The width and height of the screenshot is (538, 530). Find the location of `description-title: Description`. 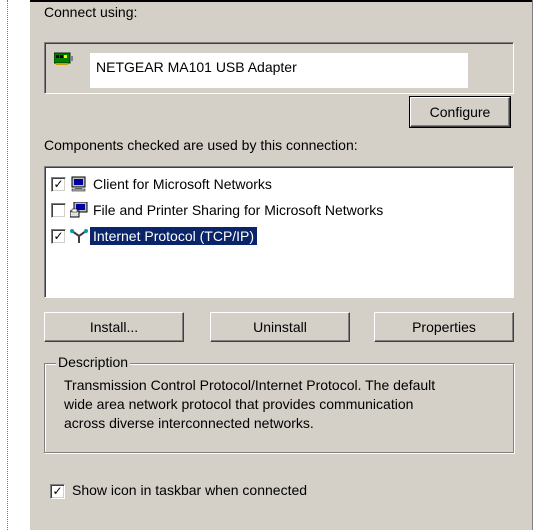

description-title: Description is located at coordinates (93, 362).